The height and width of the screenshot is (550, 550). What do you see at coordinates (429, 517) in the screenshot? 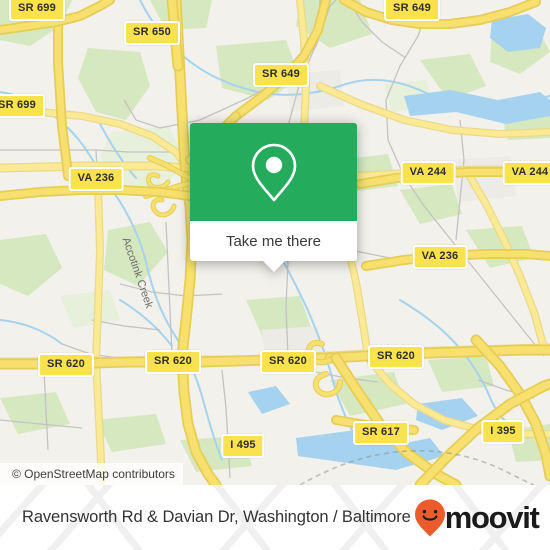
I see `moovit-pin-icon` at bounding box center [429, 517].